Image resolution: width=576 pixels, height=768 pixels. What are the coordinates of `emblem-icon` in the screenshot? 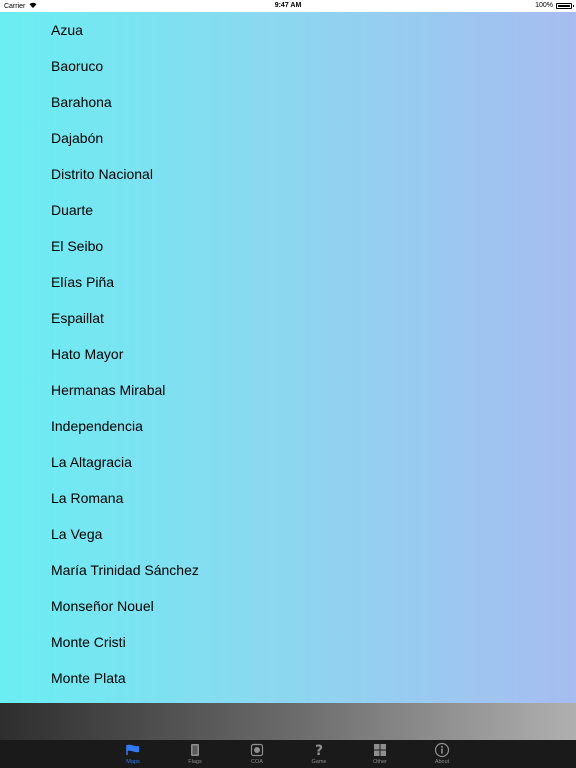 It's located at (257, 750).